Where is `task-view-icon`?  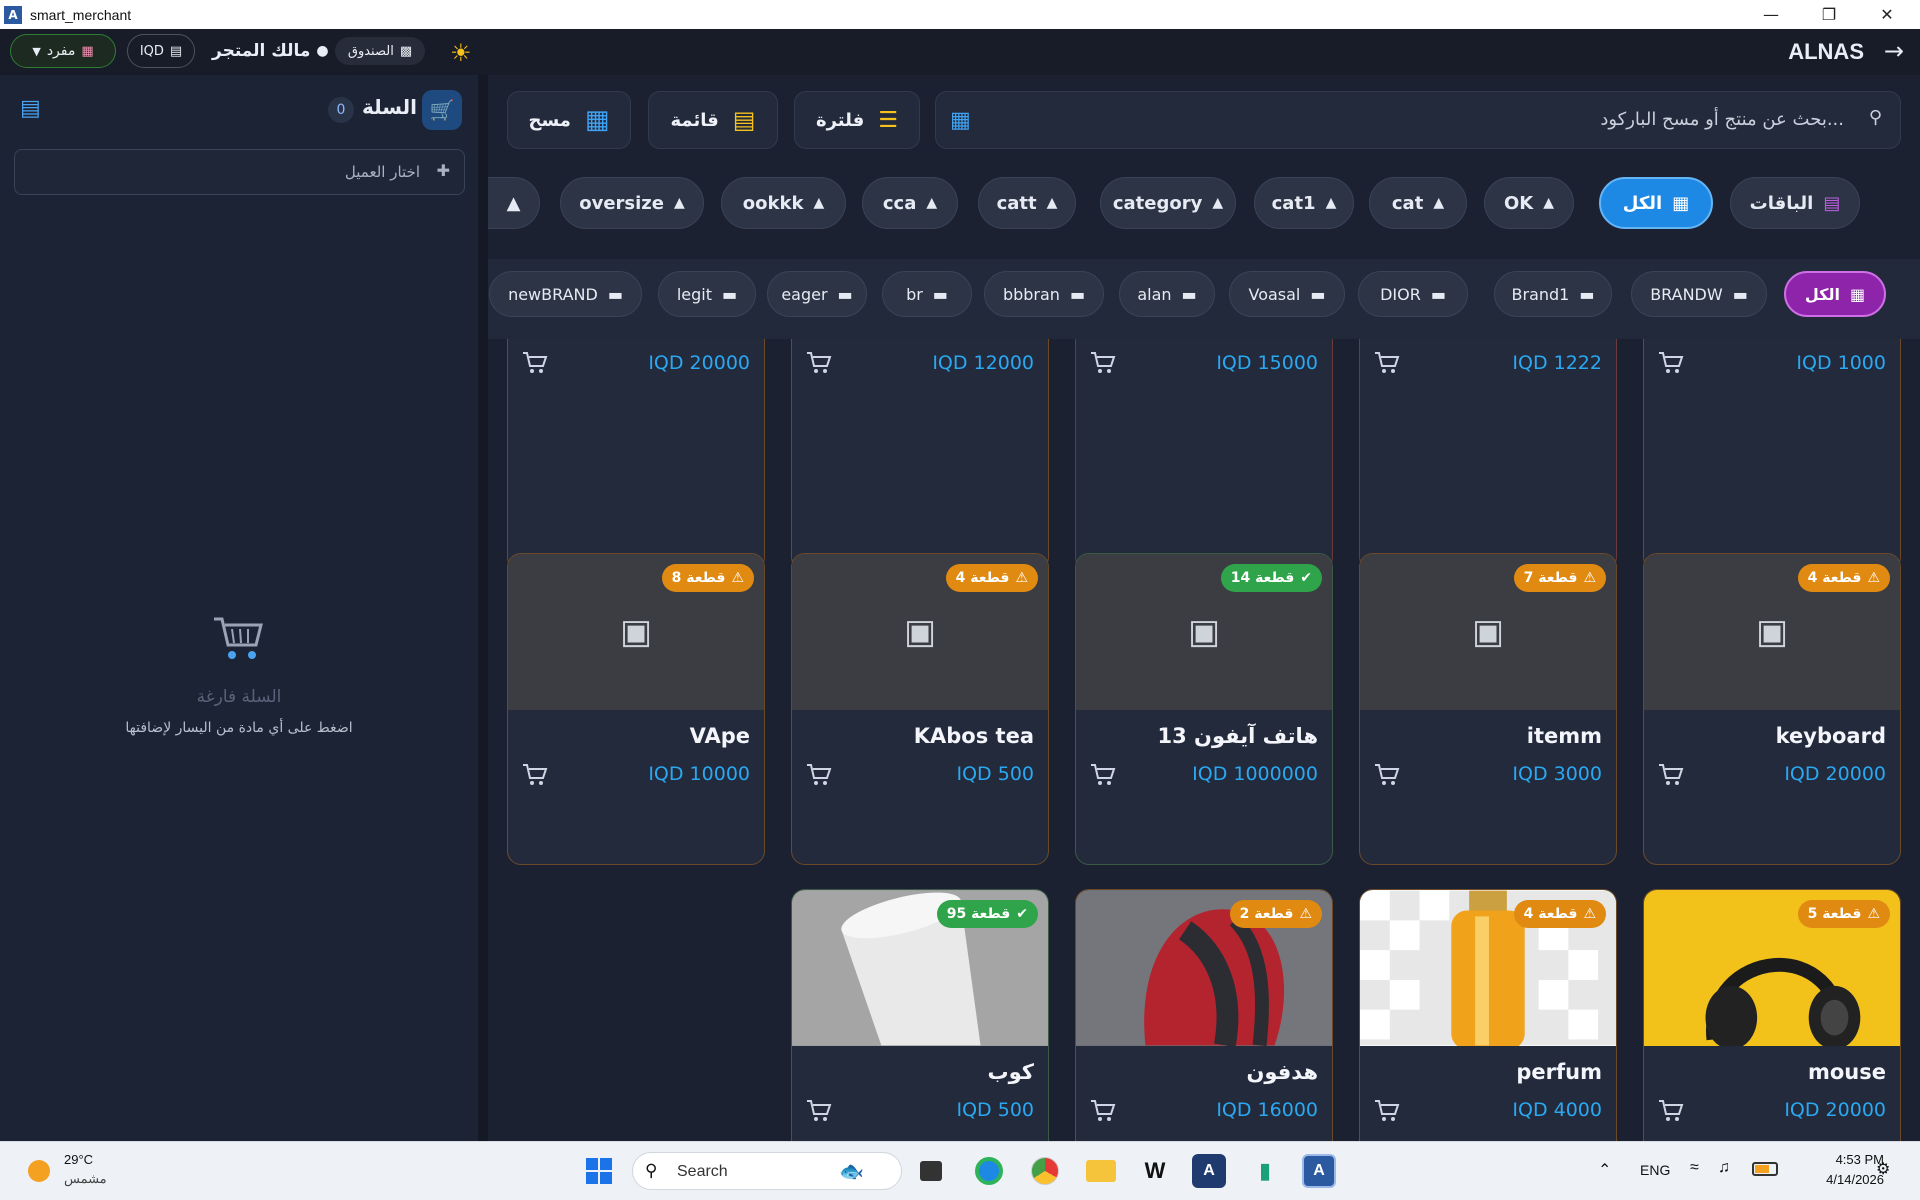
task-view-icon is located at coordinates (931, 1171).